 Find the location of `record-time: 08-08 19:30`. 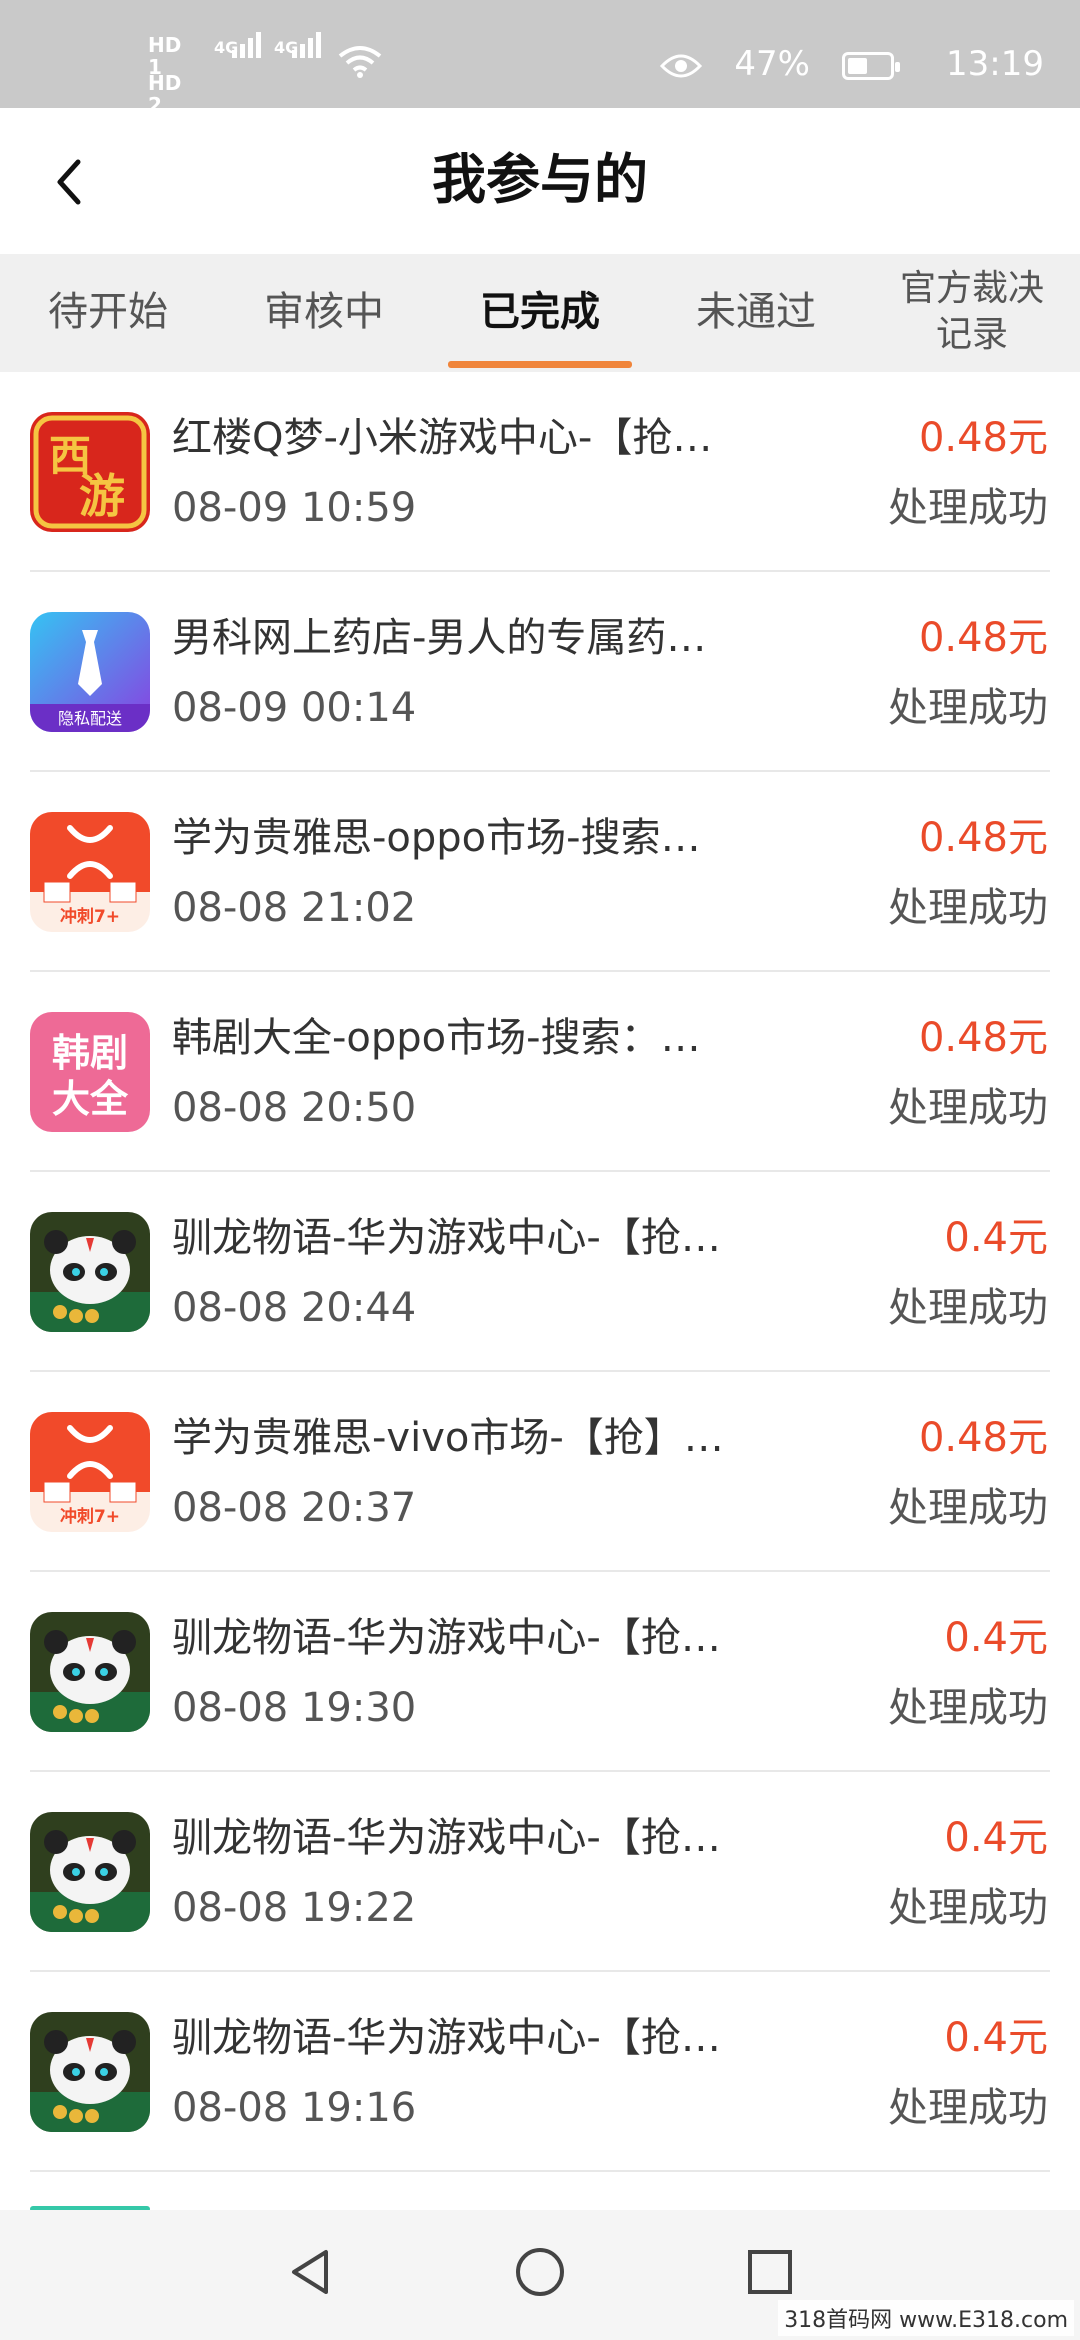

record-time: 08-08 19:30 is located at coordinates (294, 1708).